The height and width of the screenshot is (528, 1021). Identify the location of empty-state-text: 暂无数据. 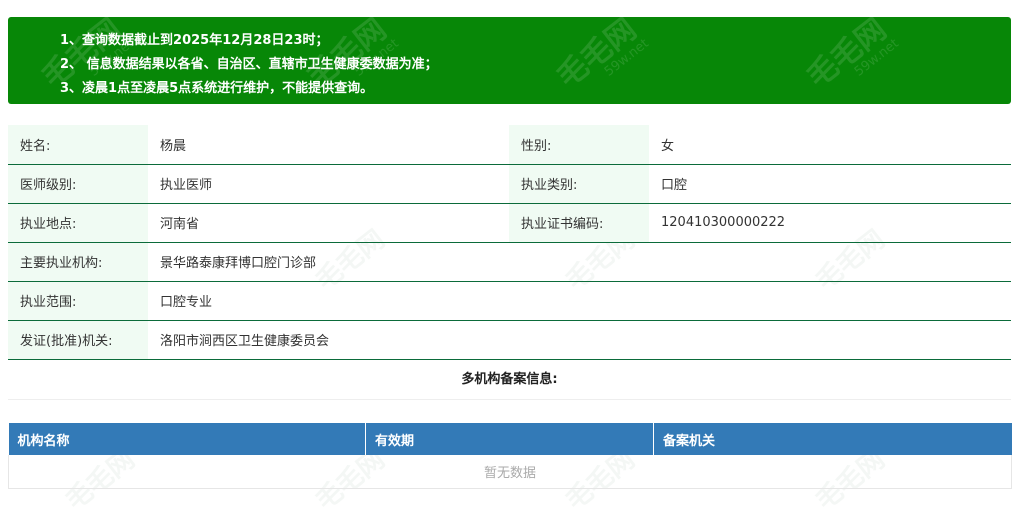
(510, 472).